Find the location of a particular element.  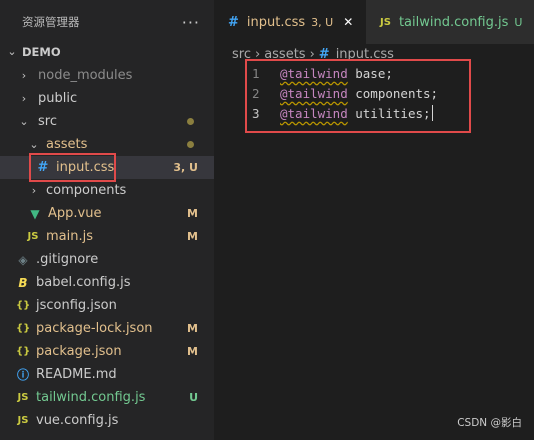

tree-item-components: › components is located at coordinates (107, 190).